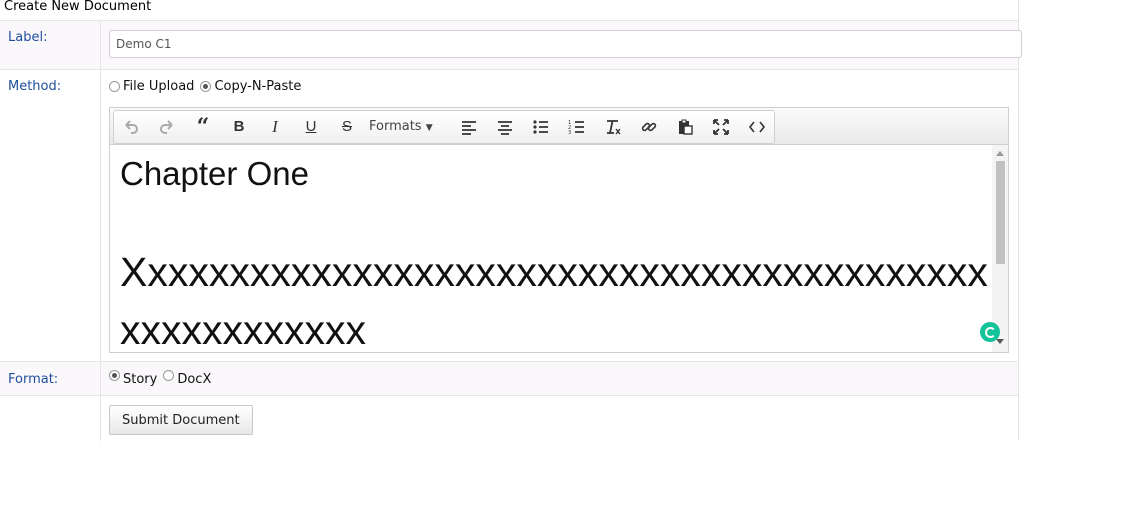 This screenshot has width=1140, height=530. Describe the element at coordinates (429, 128) in the screenshot. I see `caret-down-icon: ▼` at that location.